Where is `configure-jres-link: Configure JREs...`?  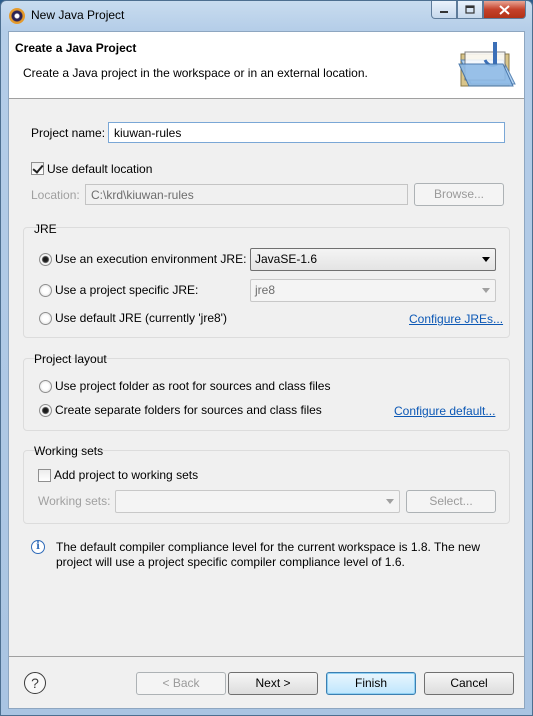
configure-jres-link: Configure JREs... is located at coordinates (456, 319).